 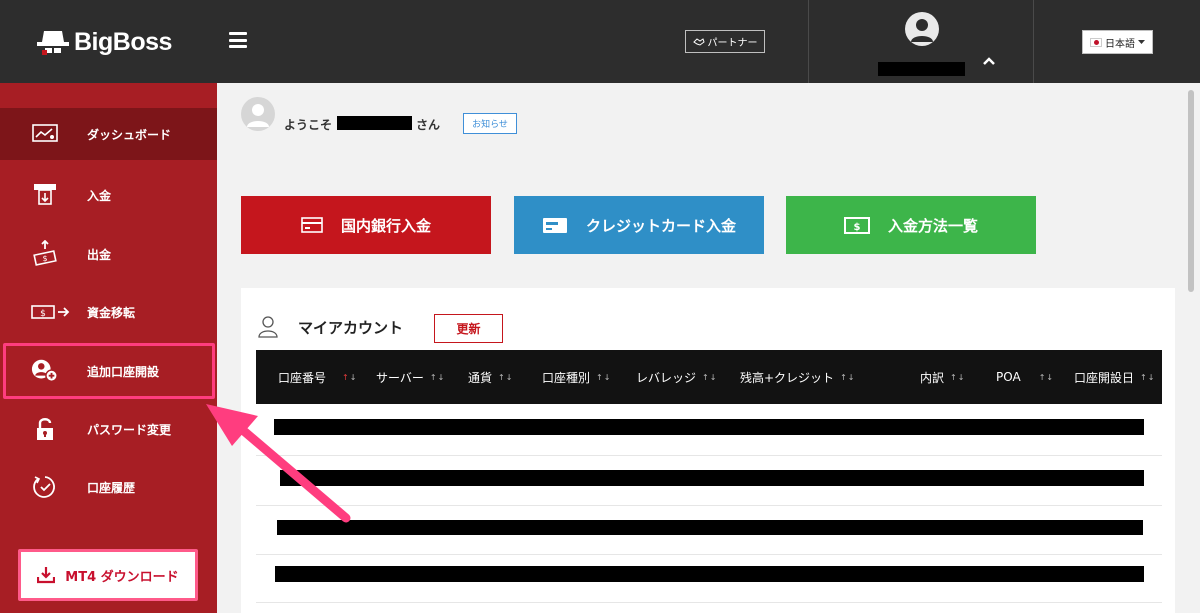 What do you see at coordinates (797, 377) in the screenshot?
I see `column-balance-credit: 残高+クレジット ↑↓` at bounding box center [797, 377].